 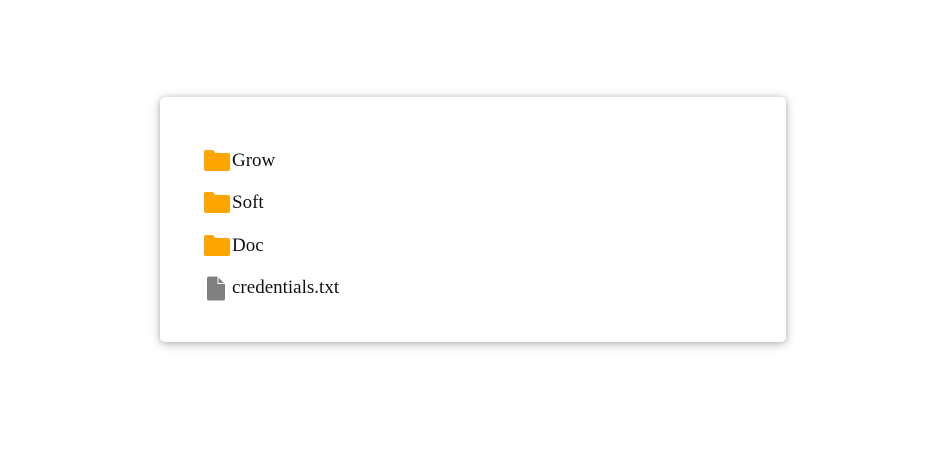 I want to click on folder-name: Grow, so click(x=254, y=160).